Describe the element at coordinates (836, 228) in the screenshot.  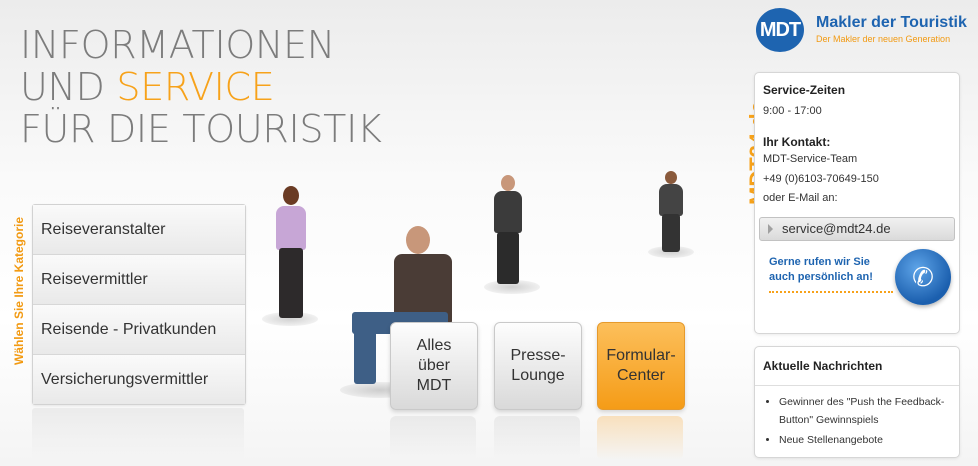
I see `email-label: service@mdt24.de` at that location.